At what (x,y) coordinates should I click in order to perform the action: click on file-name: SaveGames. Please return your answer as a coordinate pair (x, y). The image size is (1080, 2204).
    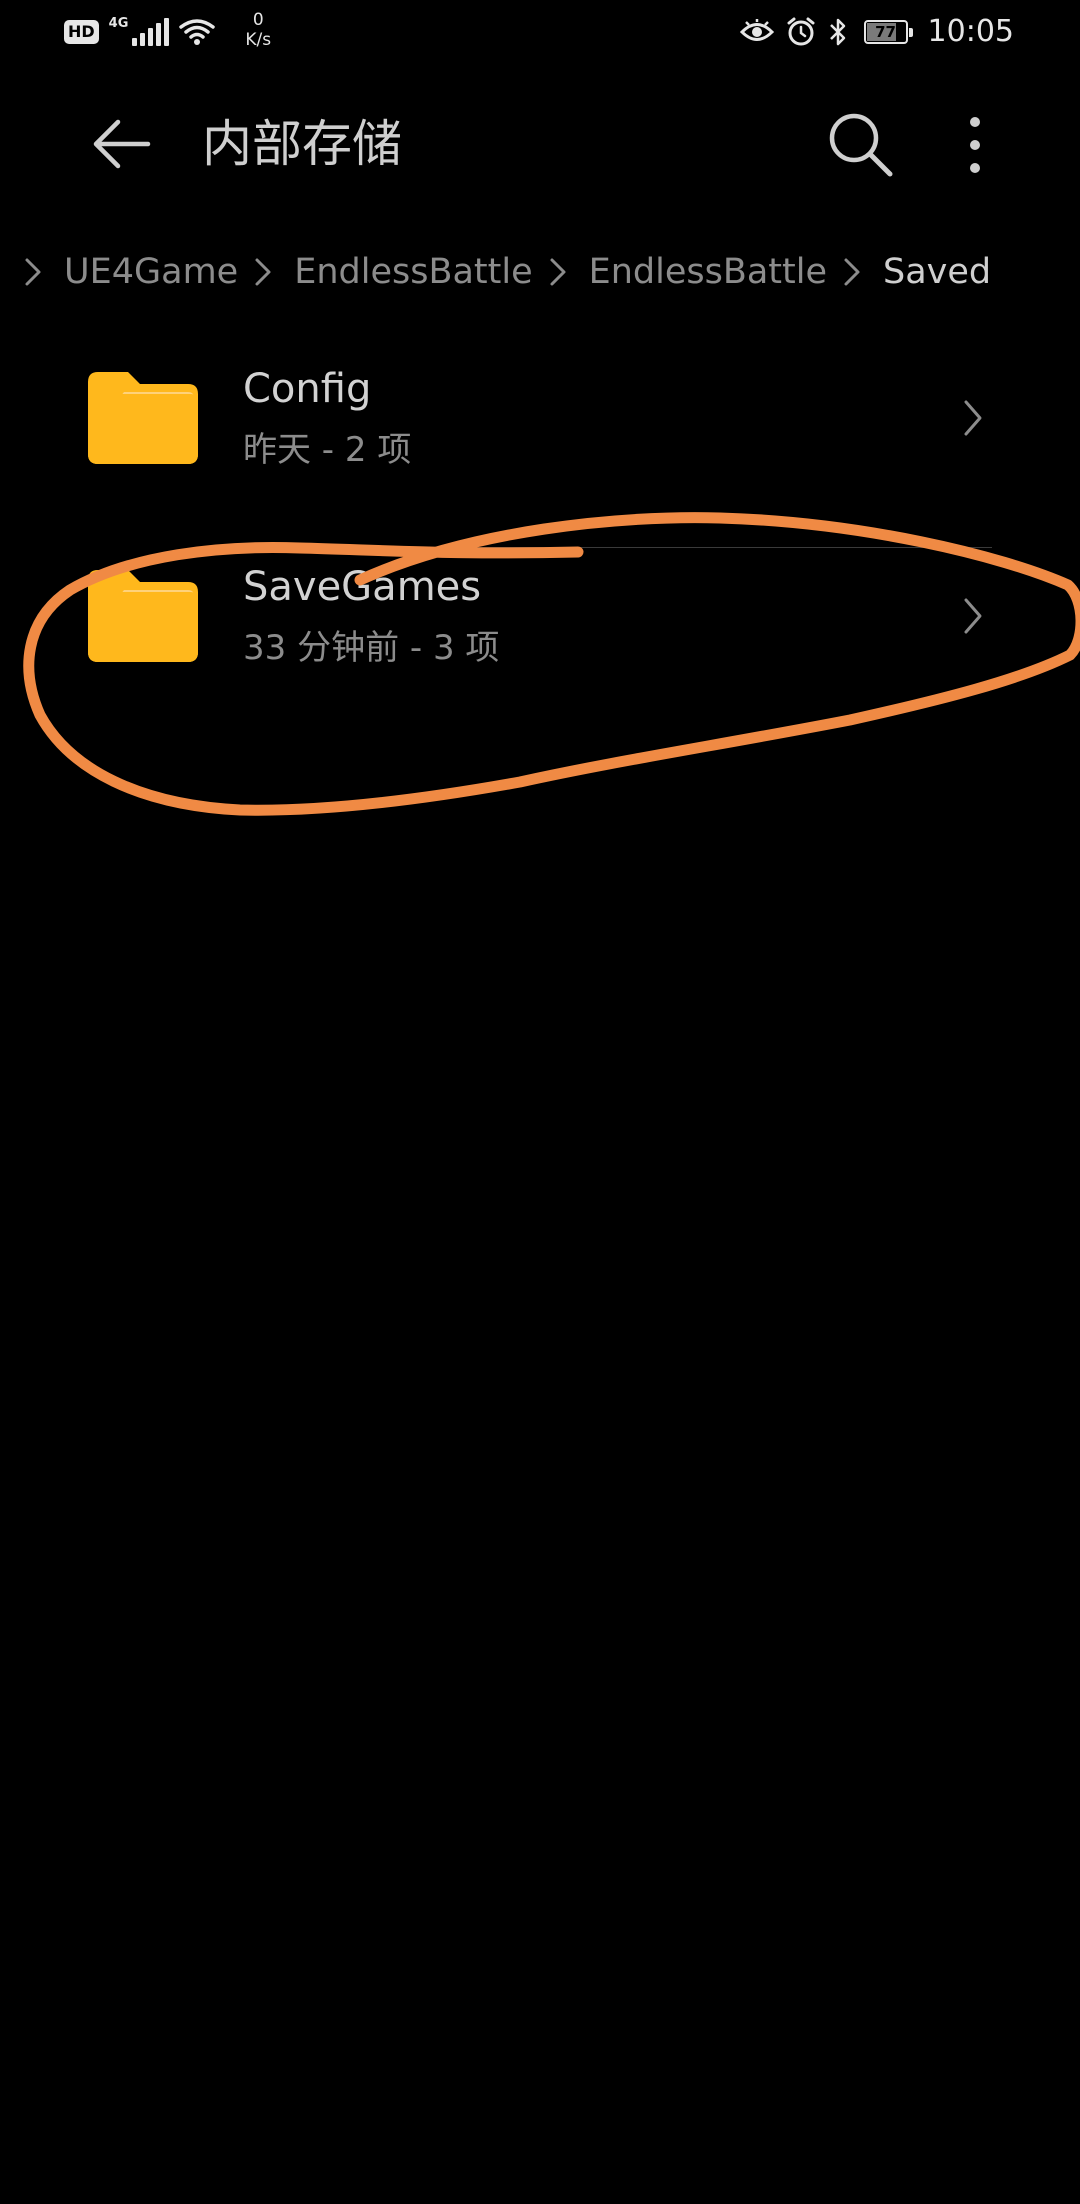
    Looking at the image, I should click on (362, 587).